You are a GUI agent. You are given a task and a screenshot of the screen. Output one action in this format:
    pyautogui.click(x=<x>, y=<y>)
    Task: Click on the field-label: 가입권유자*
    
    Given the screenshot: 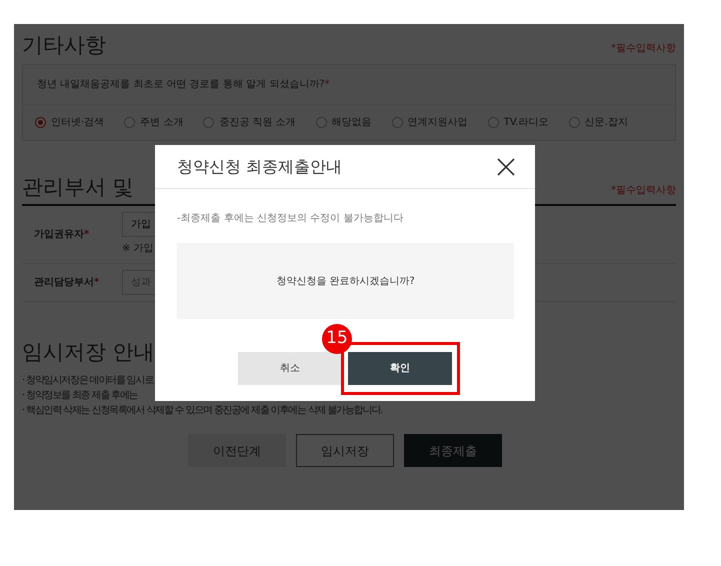 What is the action you would take?
    pyautogui.click(x=62, y=235)
    